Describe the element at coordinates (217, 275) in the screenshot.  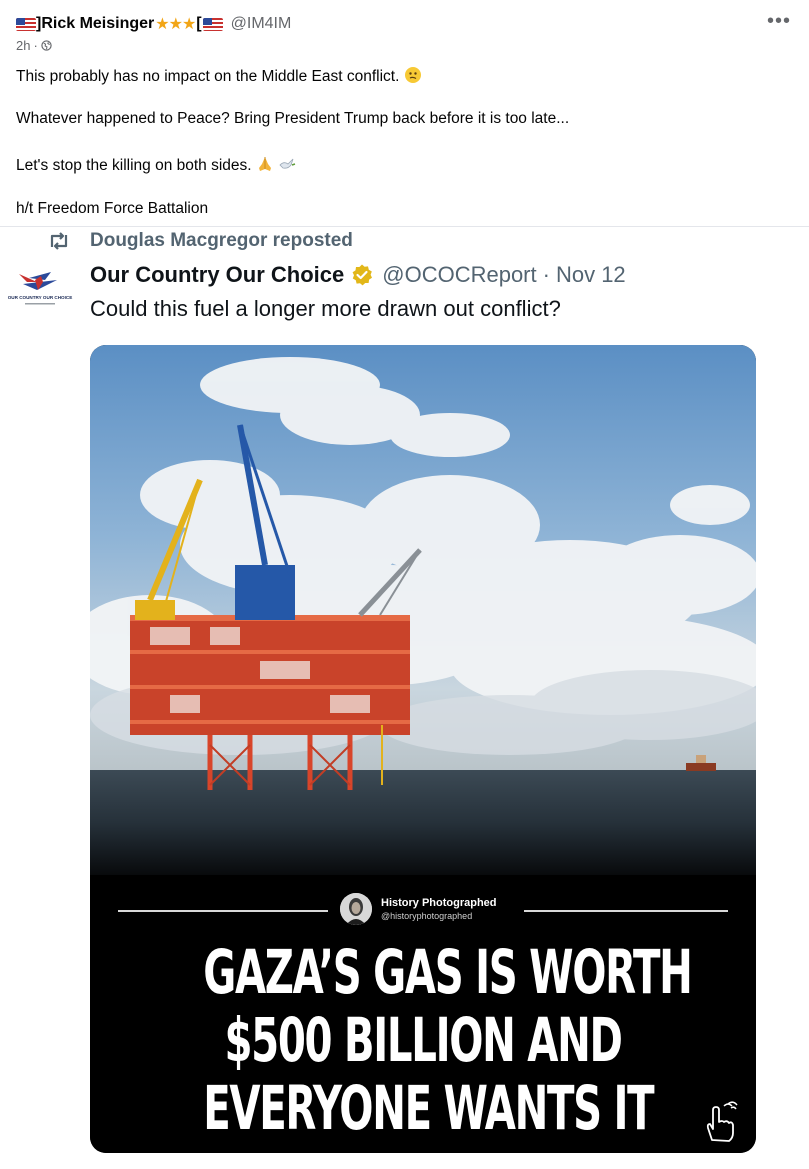
I see `account-name: Our Country Our Choice` at that location.